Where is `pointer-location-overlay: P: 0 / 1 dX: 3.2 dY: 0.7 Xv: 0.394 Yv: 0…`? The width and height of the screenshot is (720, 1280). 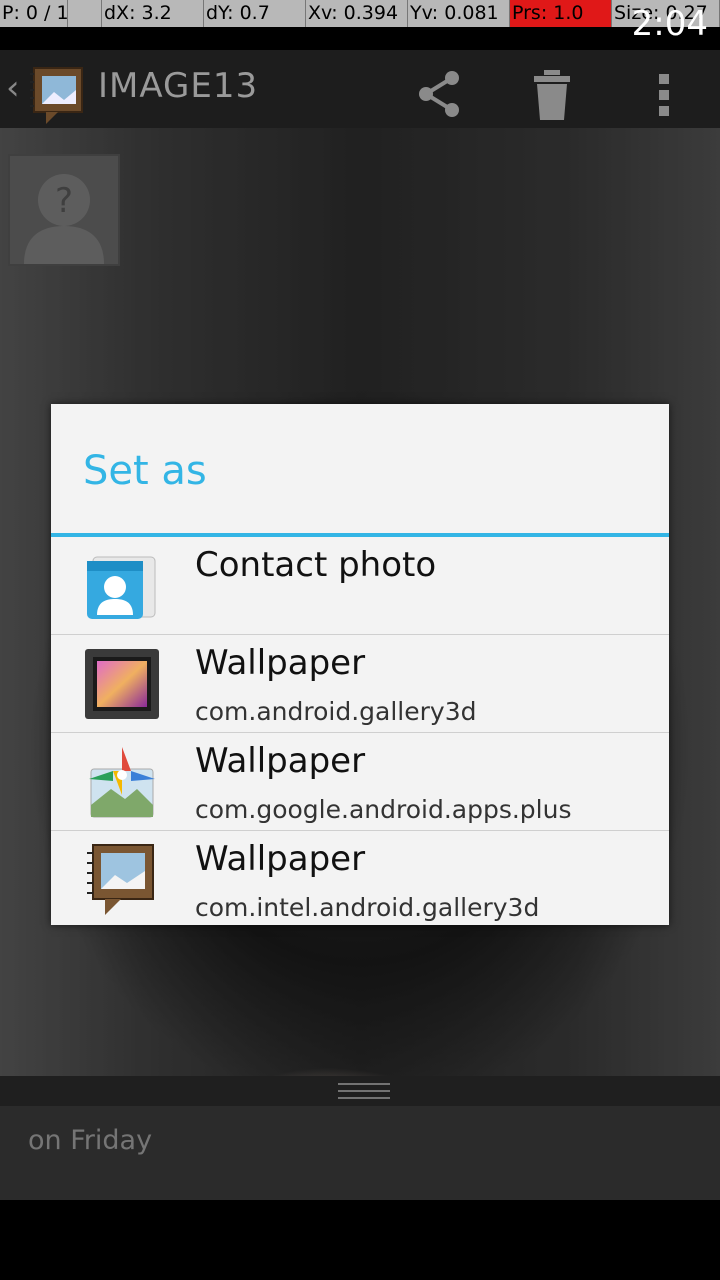
pointer-location-overlay: P: 0 / 1 dX: 3.2 dY: 0.7 Xv: 0.394 Yv: 0… is located at coordinates (360, 13).